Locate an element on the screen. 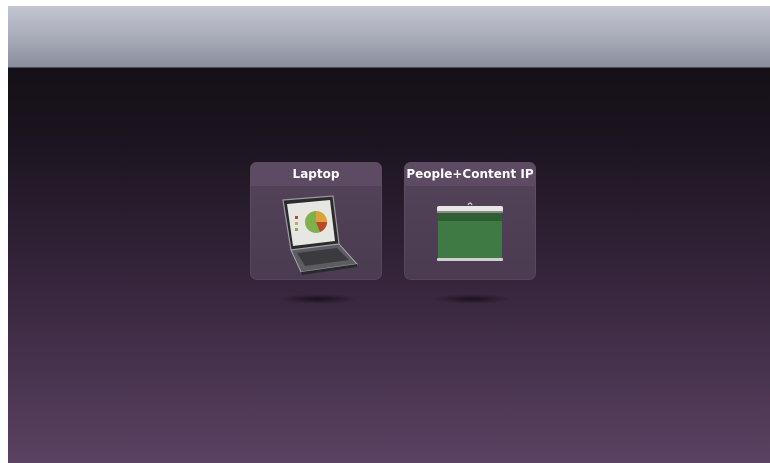 The width and height of the screenshot is (770, 463). source-tile-laptop: Laptop is located at coordinates (316, 221).